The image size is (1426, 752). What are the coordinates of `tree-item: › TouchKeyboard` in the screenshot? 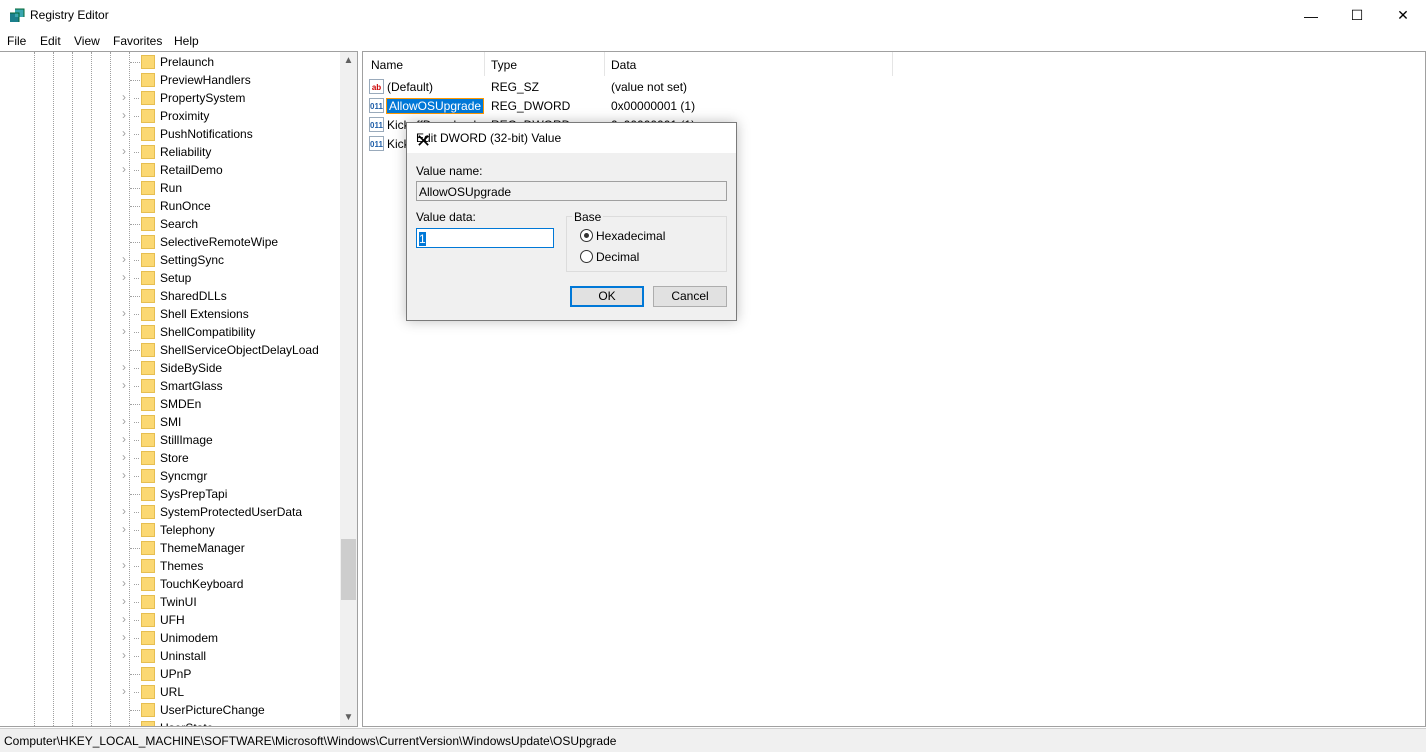 It's located at (170, 584).